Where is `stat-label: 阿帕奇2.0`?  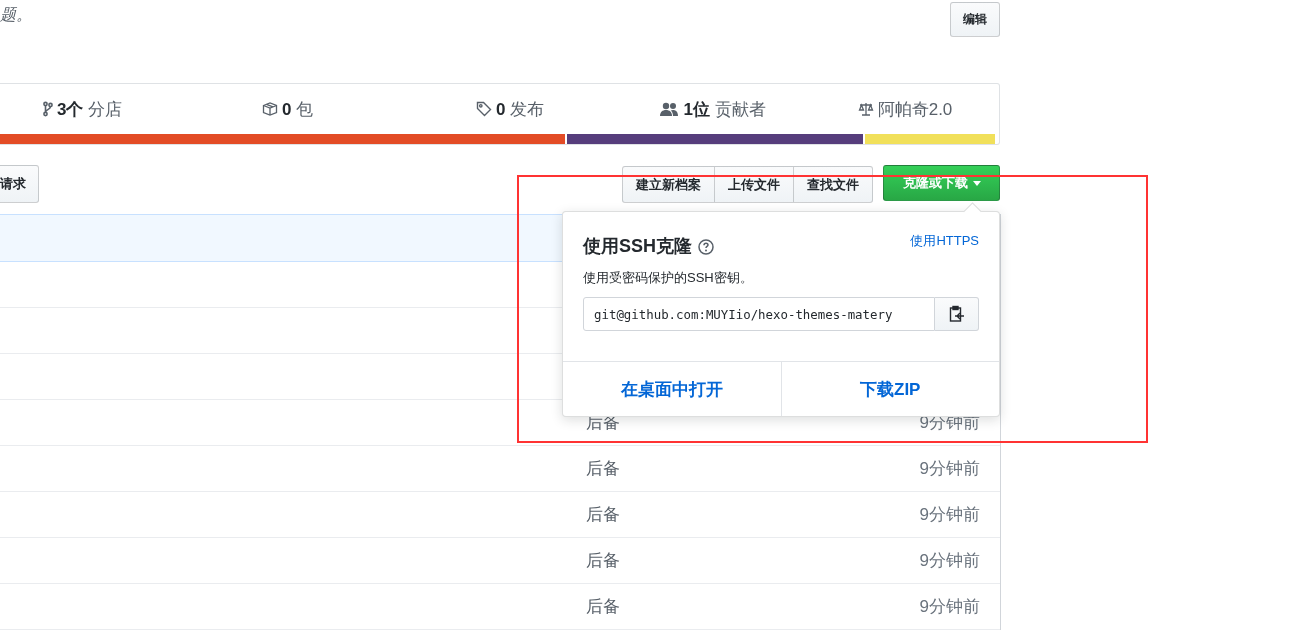 stat-label: 阿帕奇2.0 is located at coordinates (915, 109).